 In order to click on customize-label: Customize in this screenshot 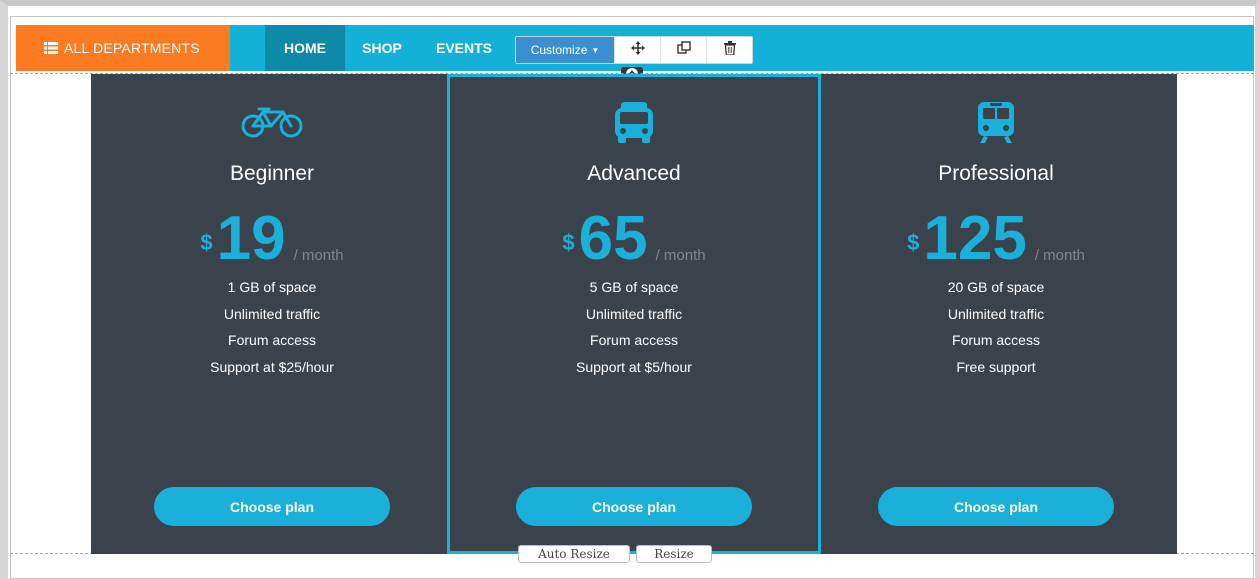, I will do `click(559, 50)`.